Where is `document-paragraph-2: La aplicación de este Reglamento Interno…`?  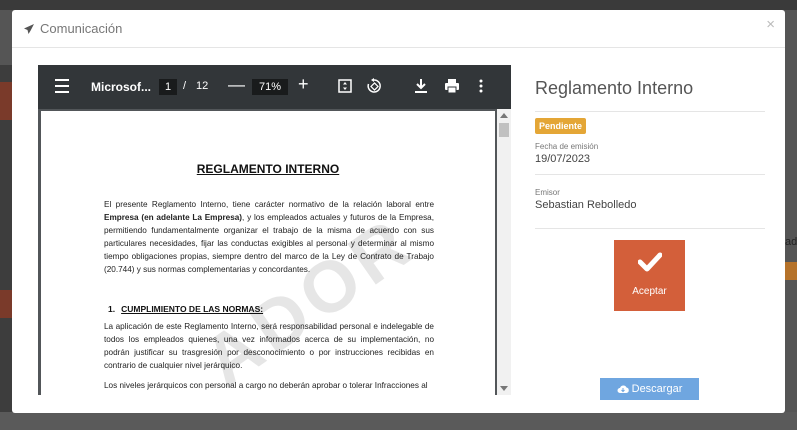 document-paragraph-2: La aplicación de este Reglamento Interno… is located at coordinates (269, 346).